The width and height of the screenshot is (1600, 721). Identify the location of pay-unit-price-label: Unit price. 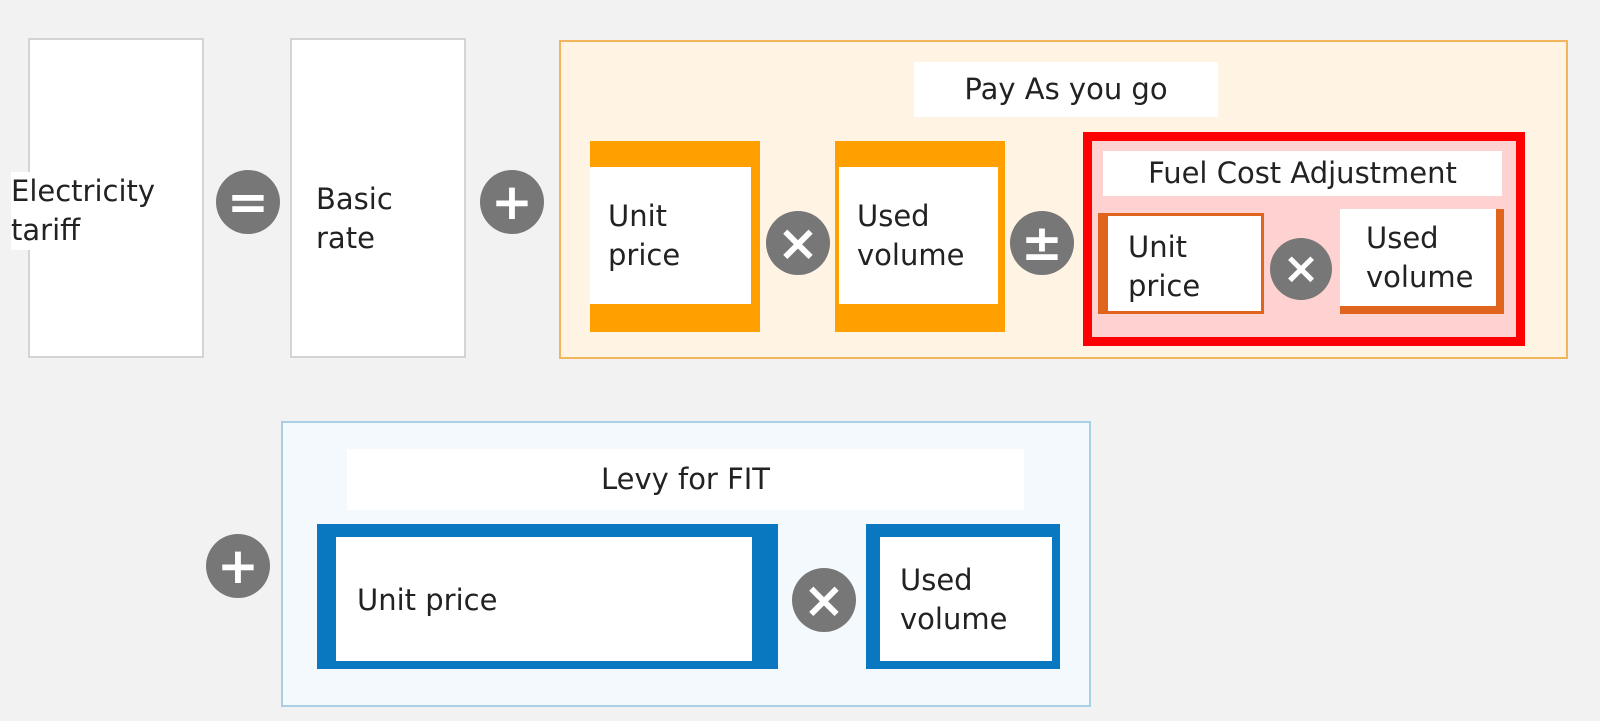
(670, 235).